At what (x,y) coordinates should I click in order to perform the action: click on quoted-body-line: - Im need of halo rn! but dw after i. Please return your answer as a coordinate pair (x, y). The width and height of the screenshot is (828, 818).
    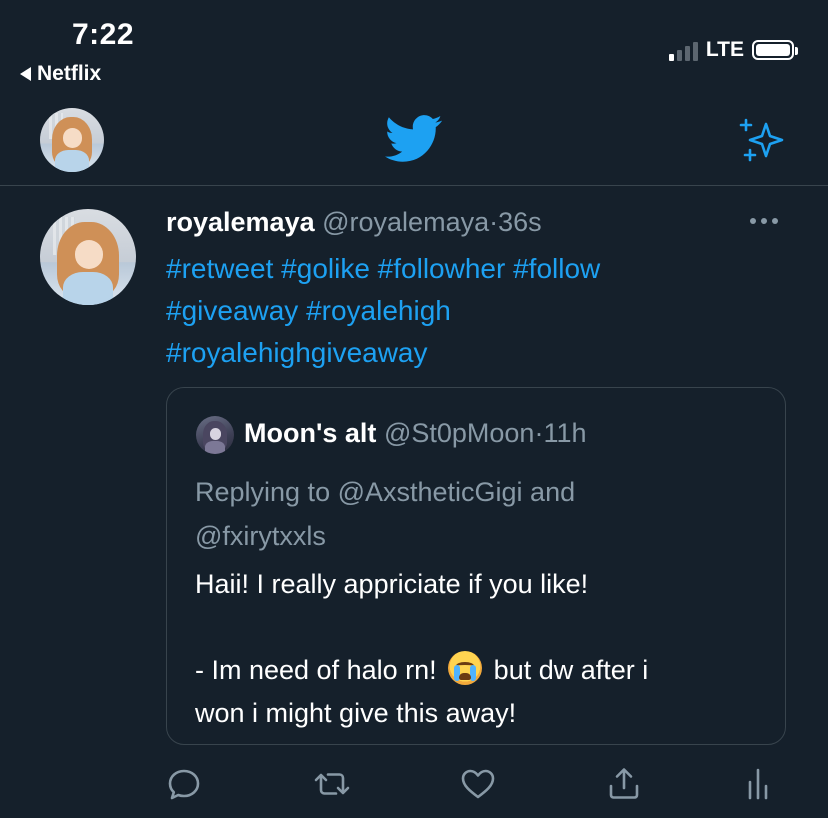
    Looking at the image, I should click on (480, 670).